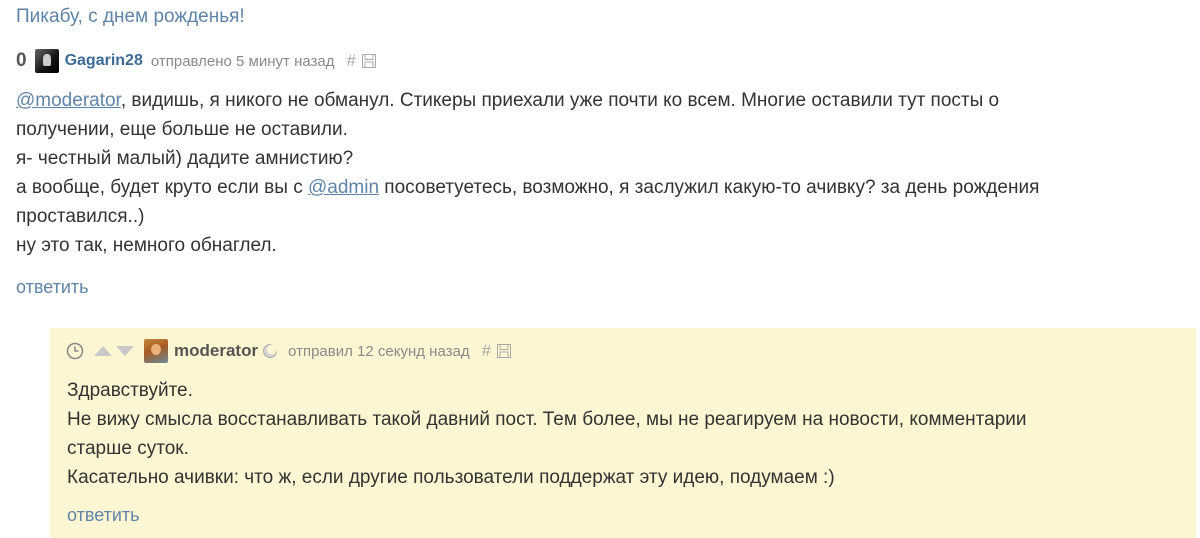 Image resolution: width=1200 pixels, height=538 pixels. Describe the element at coordinates (103, 351) in the screenshot. I see `upvote-icon` at that location.